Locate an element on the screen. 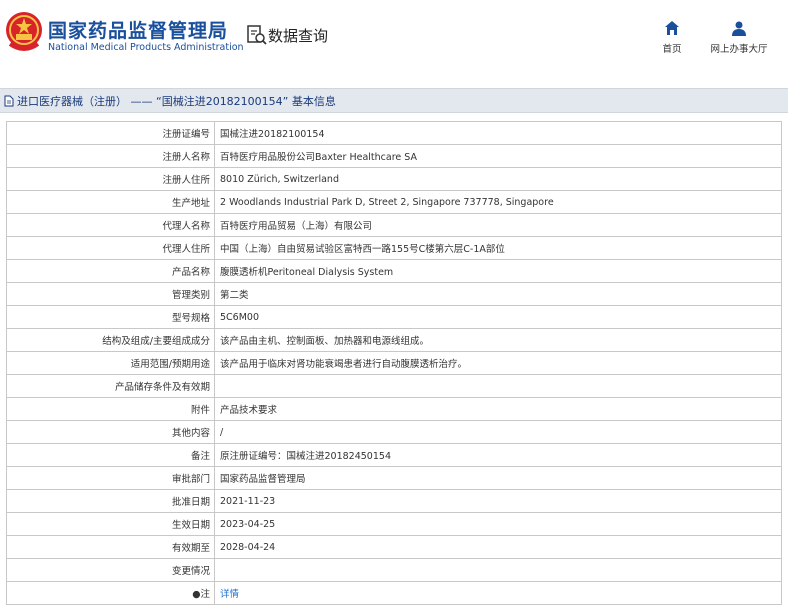  row-label: 适用范围/预期用途 is located at coordinates (110, 363).